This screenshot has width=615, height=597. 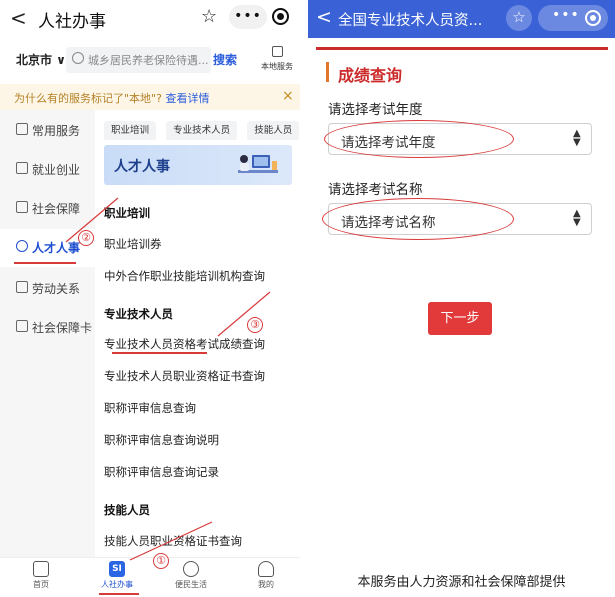 I want to click on search-row: 北京市 ∨ 城乡居民养老保险待遇... 搜索 本地服务, so click(x=150, y=60).